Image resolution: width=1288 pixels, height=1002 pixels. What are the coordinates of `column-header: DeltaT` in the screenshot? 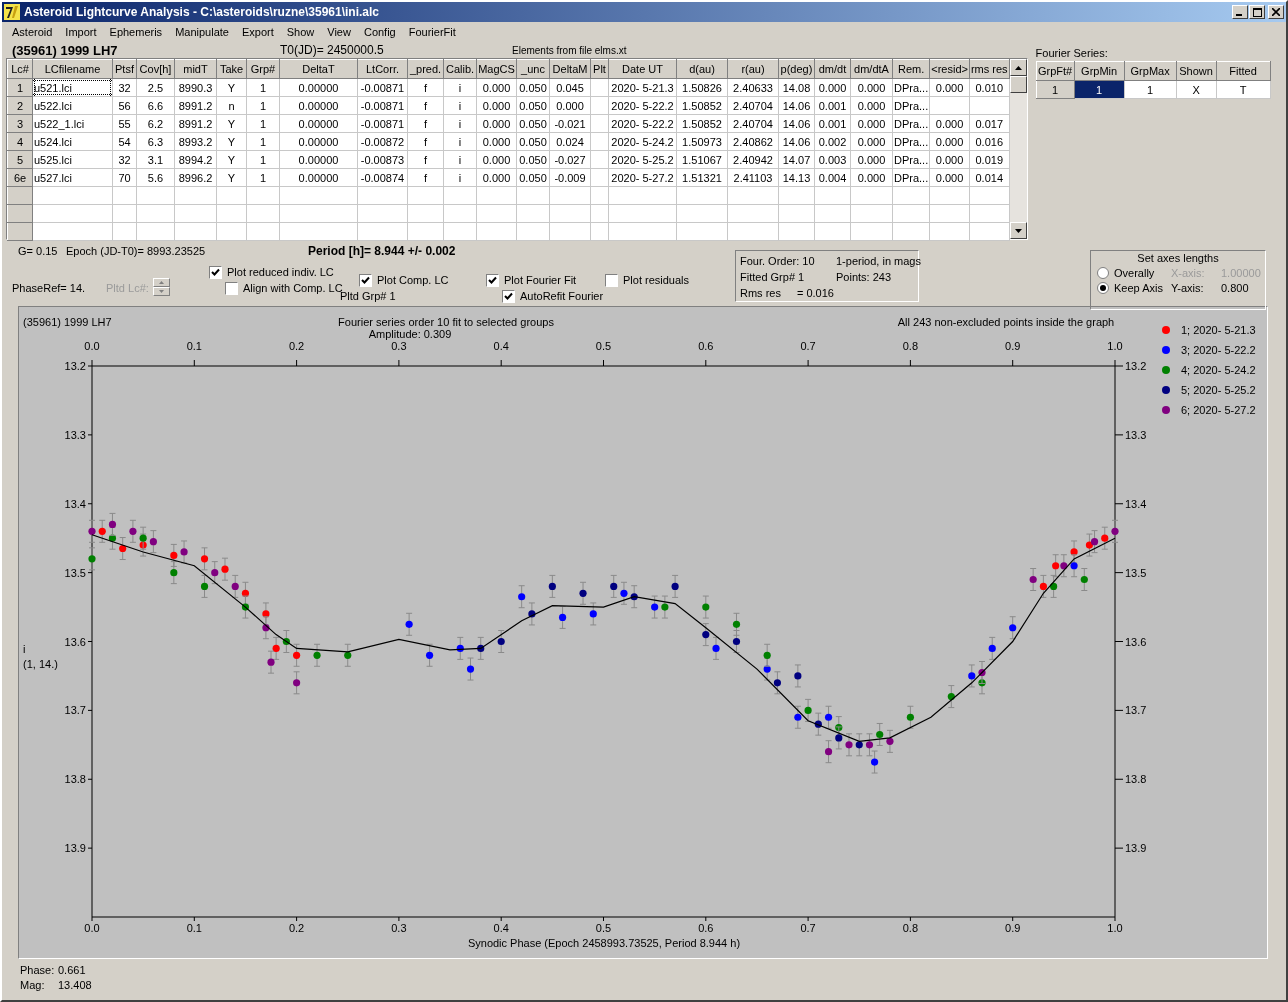 It's located at (318, 69).